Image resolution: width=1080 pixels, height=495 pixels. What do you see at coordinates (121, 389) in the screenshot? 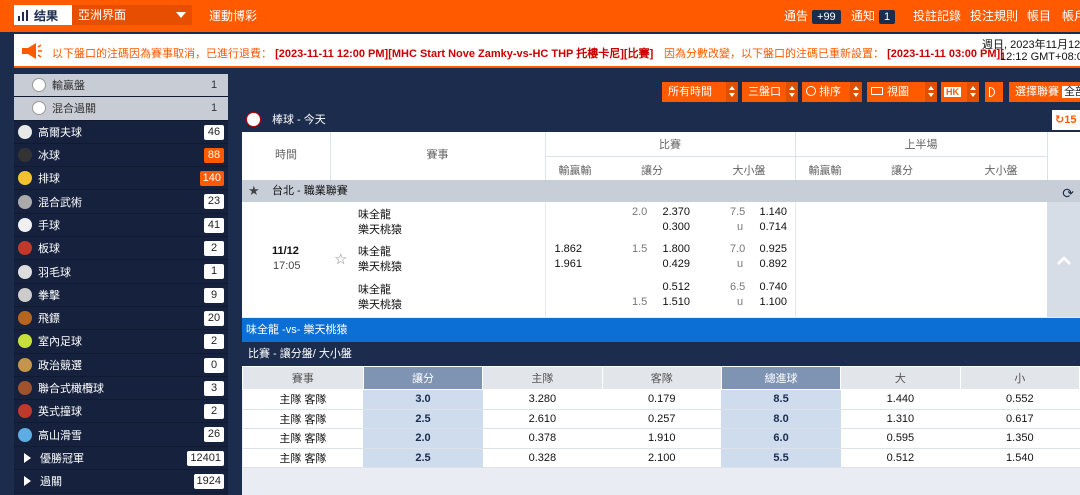
I see `sidebar-item: 聯合式橄欖球 3` at bounding box center [121, 389].